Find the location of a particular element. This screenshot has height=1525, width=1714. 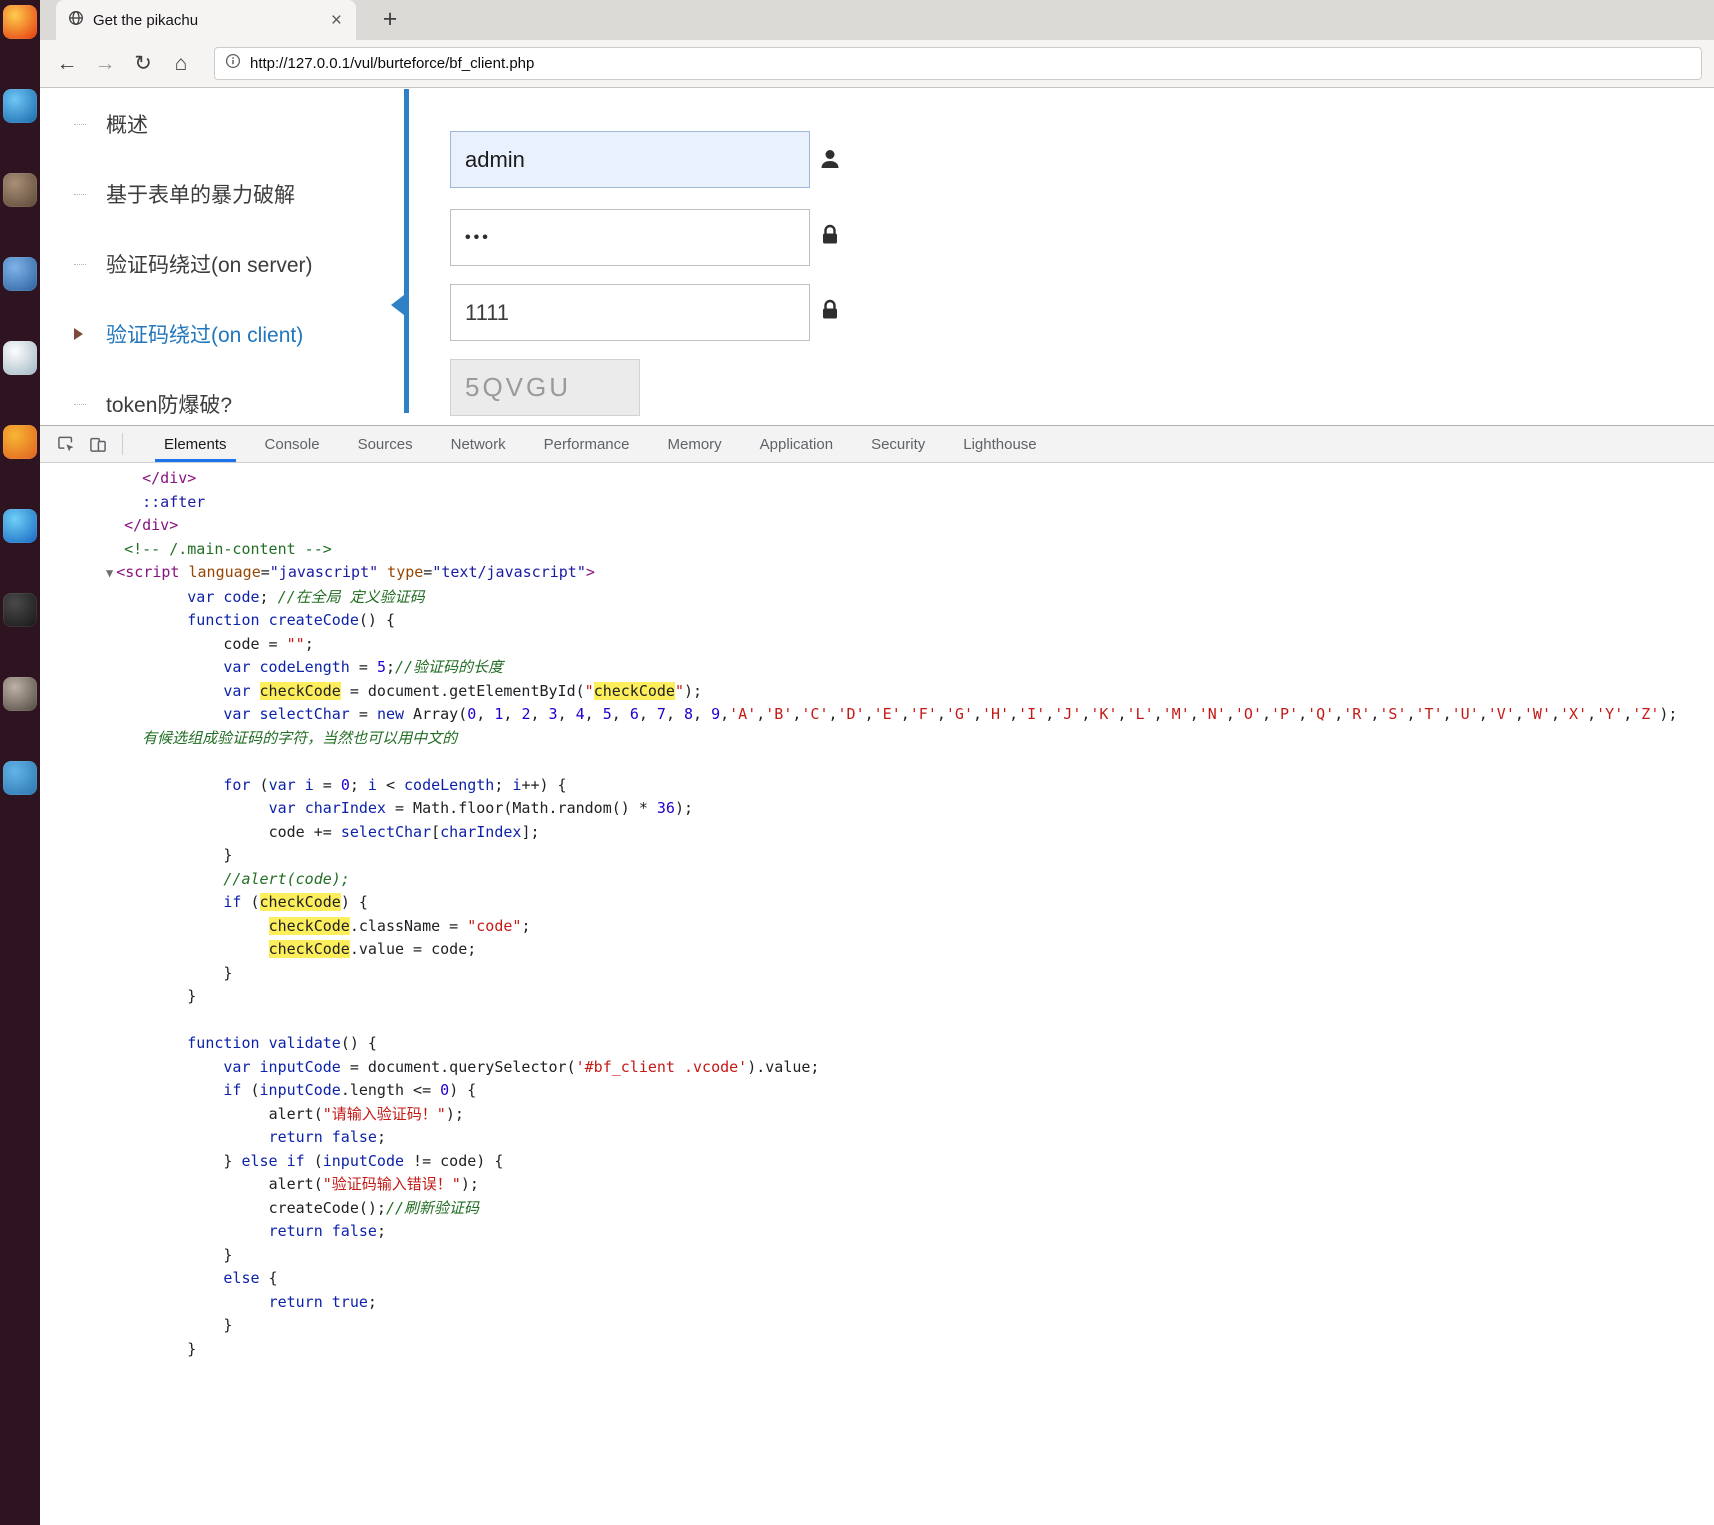

menu-item-5: token防爆破? is located at coordinates (222, 397).